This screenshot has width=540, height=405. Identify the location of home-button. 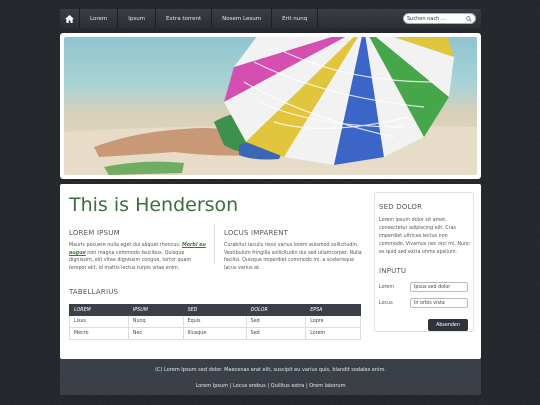
(70, 18).